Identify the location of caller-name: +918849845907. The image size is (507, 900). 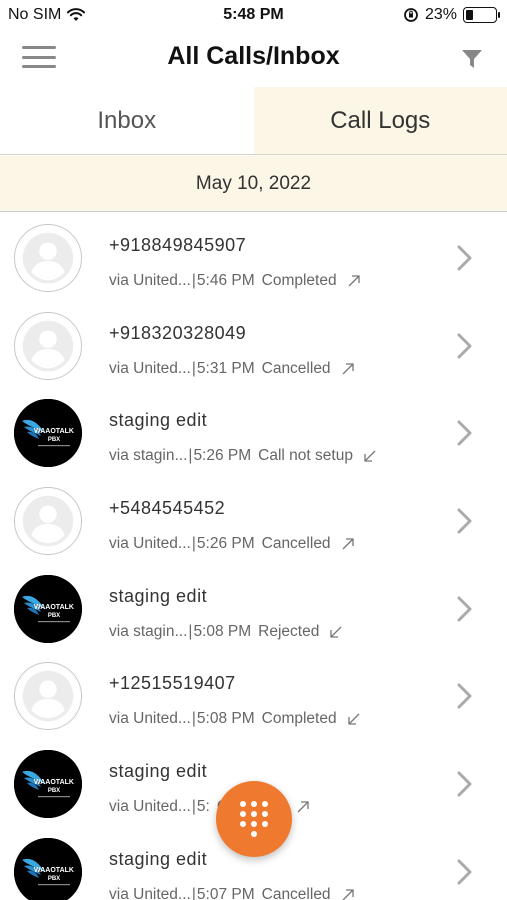
(178, 245).